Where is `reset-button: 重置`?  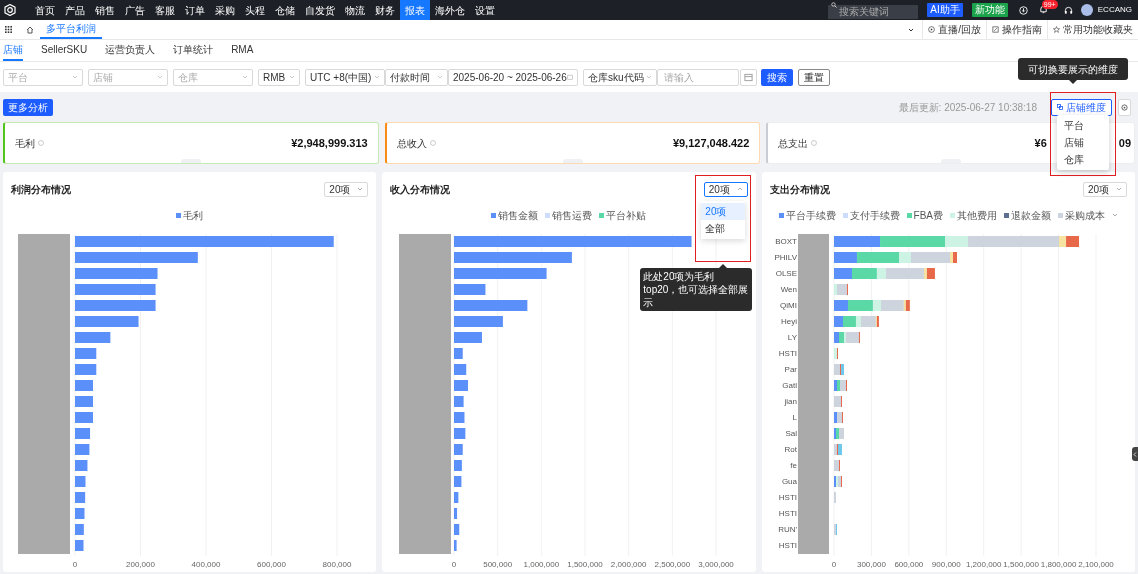
reset-button: 重置 is located at coordinates (814, 77).